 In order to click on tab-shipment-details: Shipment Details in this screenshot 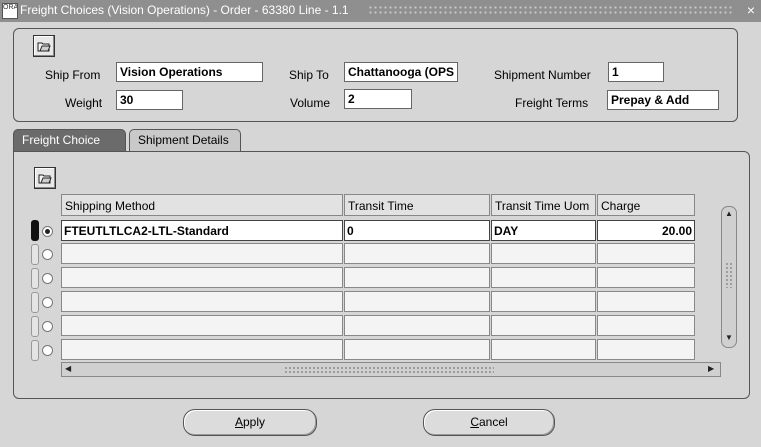, I will do `click(185, 140)`.